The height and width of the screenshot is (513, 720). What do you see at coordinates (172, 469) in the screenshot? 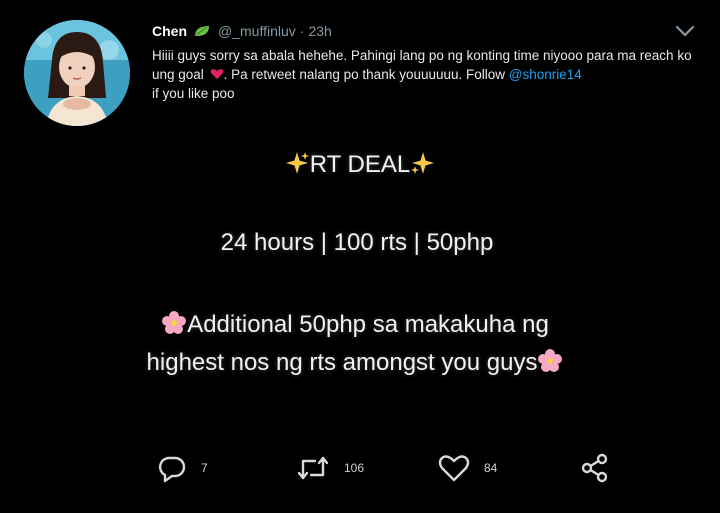
I see `reply-icon` at bounding box center [172, 469].